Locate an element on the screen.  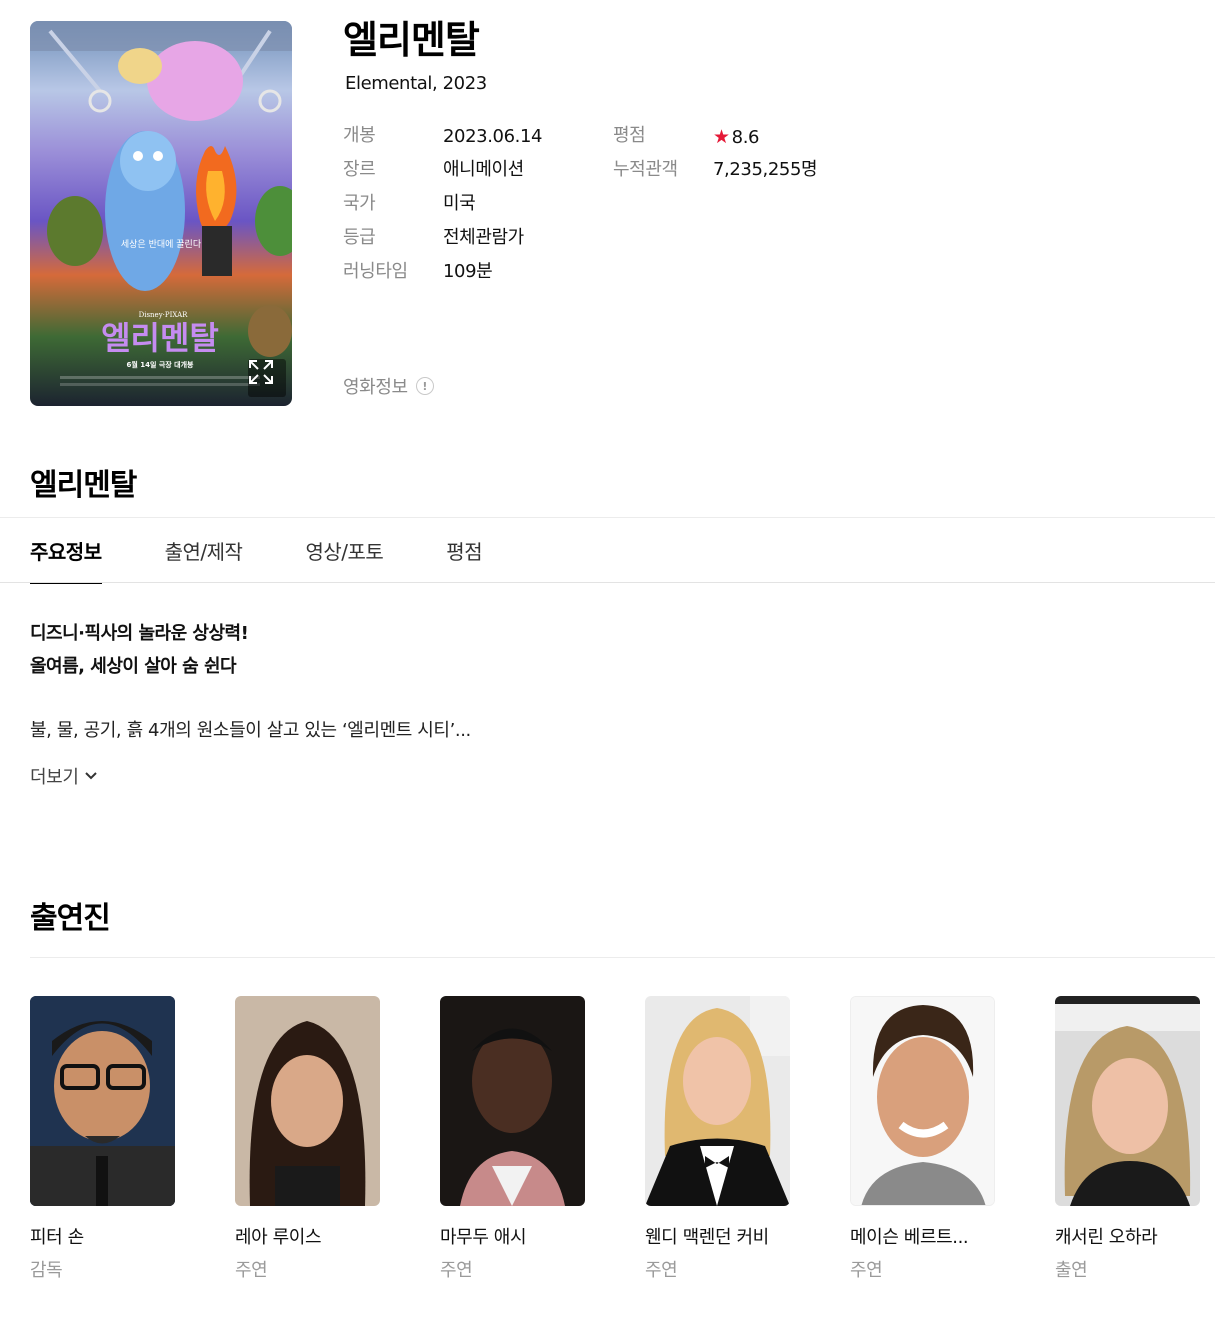
poster-release-line: 6월 14일 극장 대개봉 is located at coordinates (160, 364).